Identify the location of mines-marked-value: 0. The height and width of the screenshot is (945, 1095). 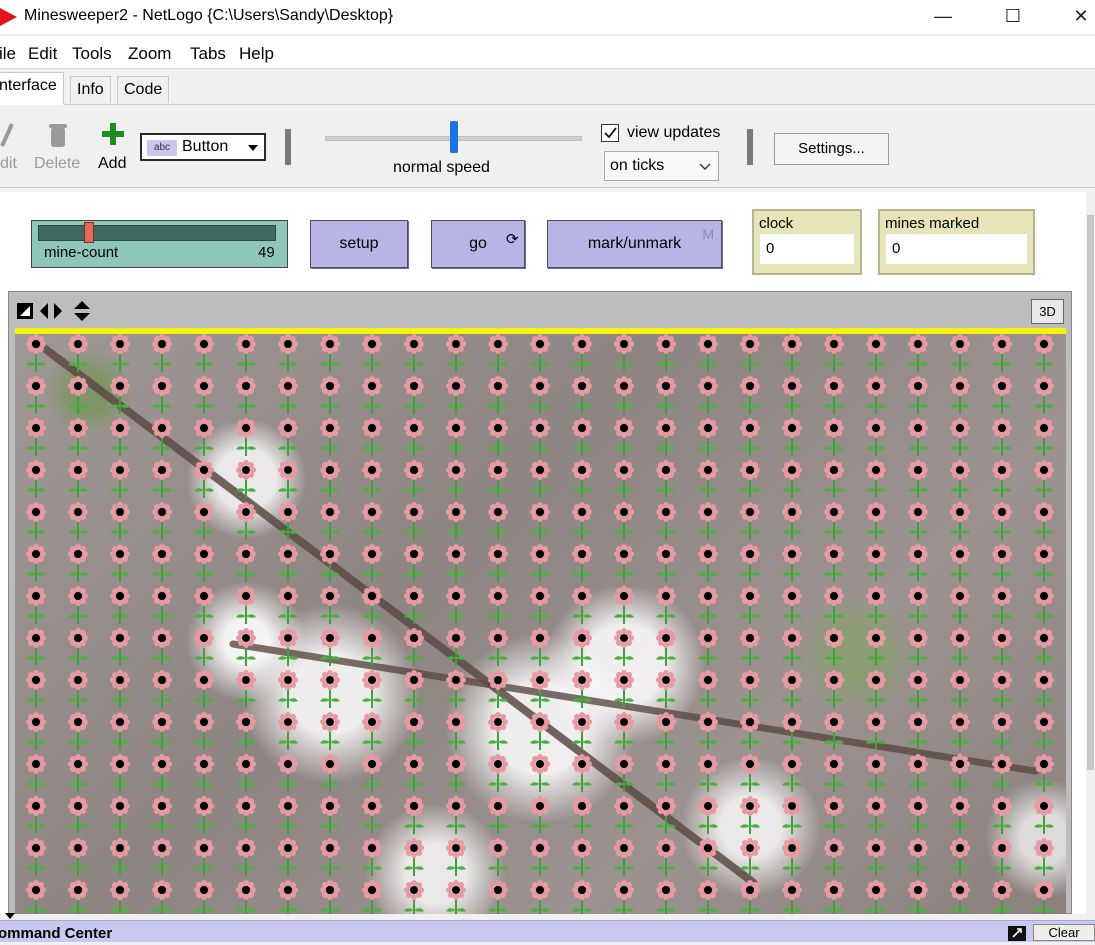
(956, 249).